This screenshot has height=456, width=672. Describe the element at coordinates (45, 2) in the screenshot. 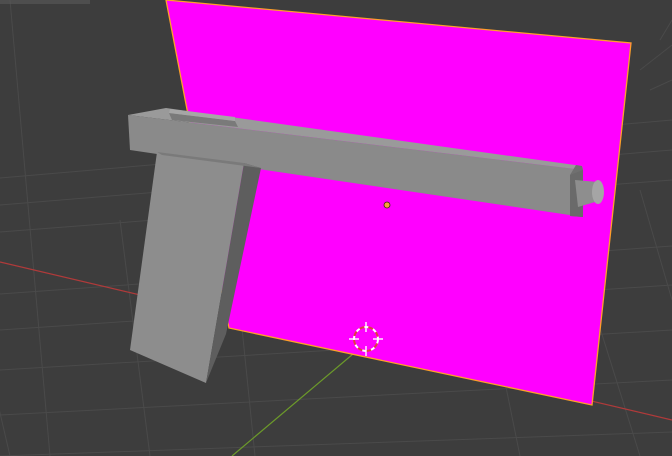

I see `top-edge-highlight` at that location.